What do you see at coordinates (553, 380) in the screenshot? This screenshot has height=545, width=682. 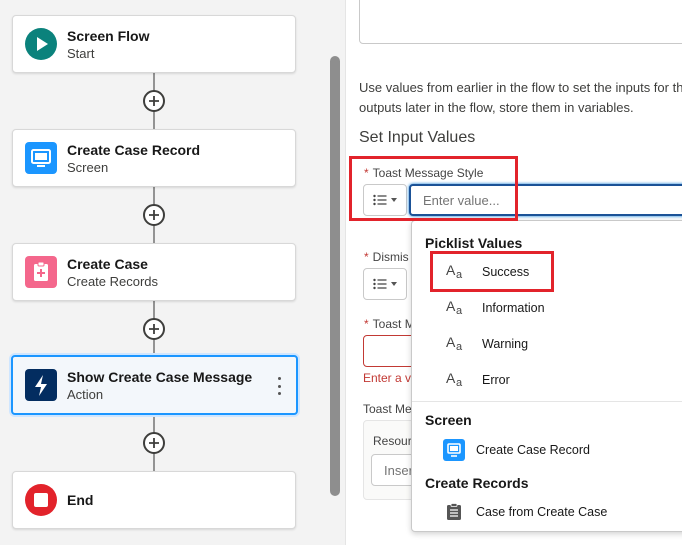 I see `picklist-option-error: Aa Error` at bounding box center [553, 380].